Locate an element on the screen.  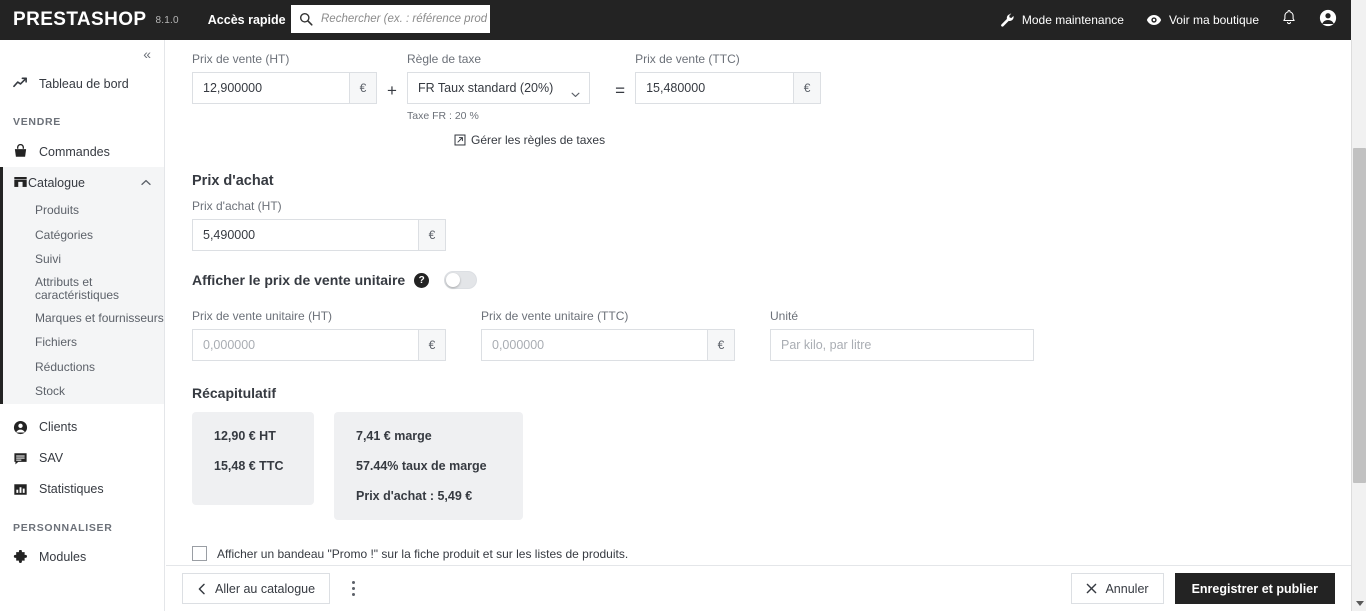
retail-price-ttc-input is located at coordinates (715, 88).